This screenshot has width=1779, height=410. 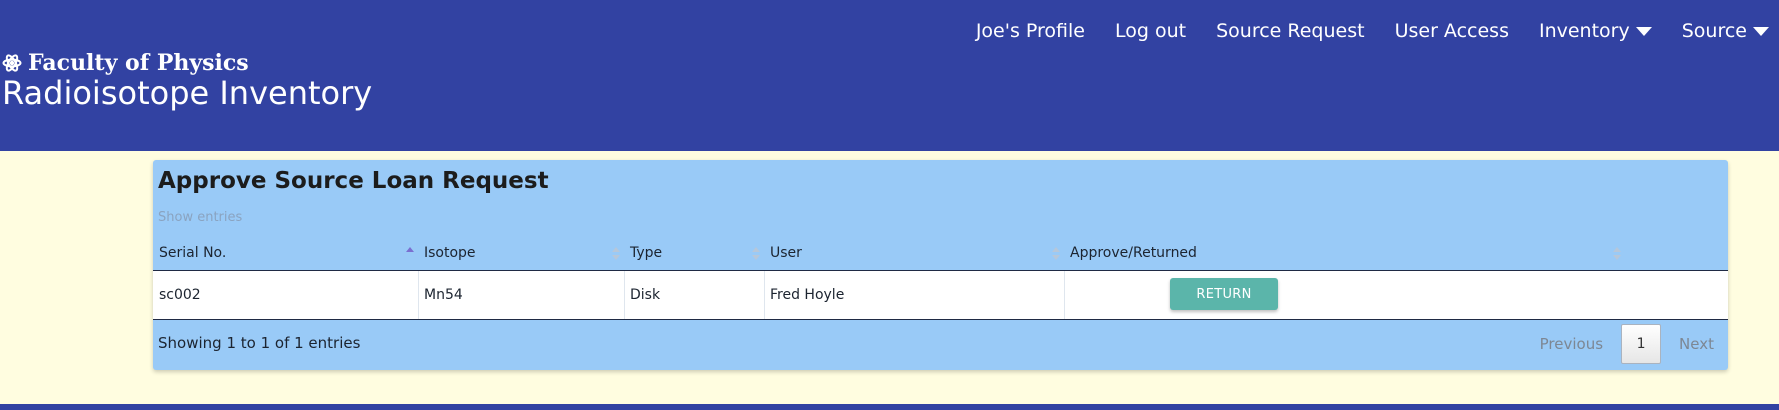 What do you see at coordinates (193, 253) in the screenshot?
I see `col-header-serial-label: Serial No.` at bounding box center [193, 253].